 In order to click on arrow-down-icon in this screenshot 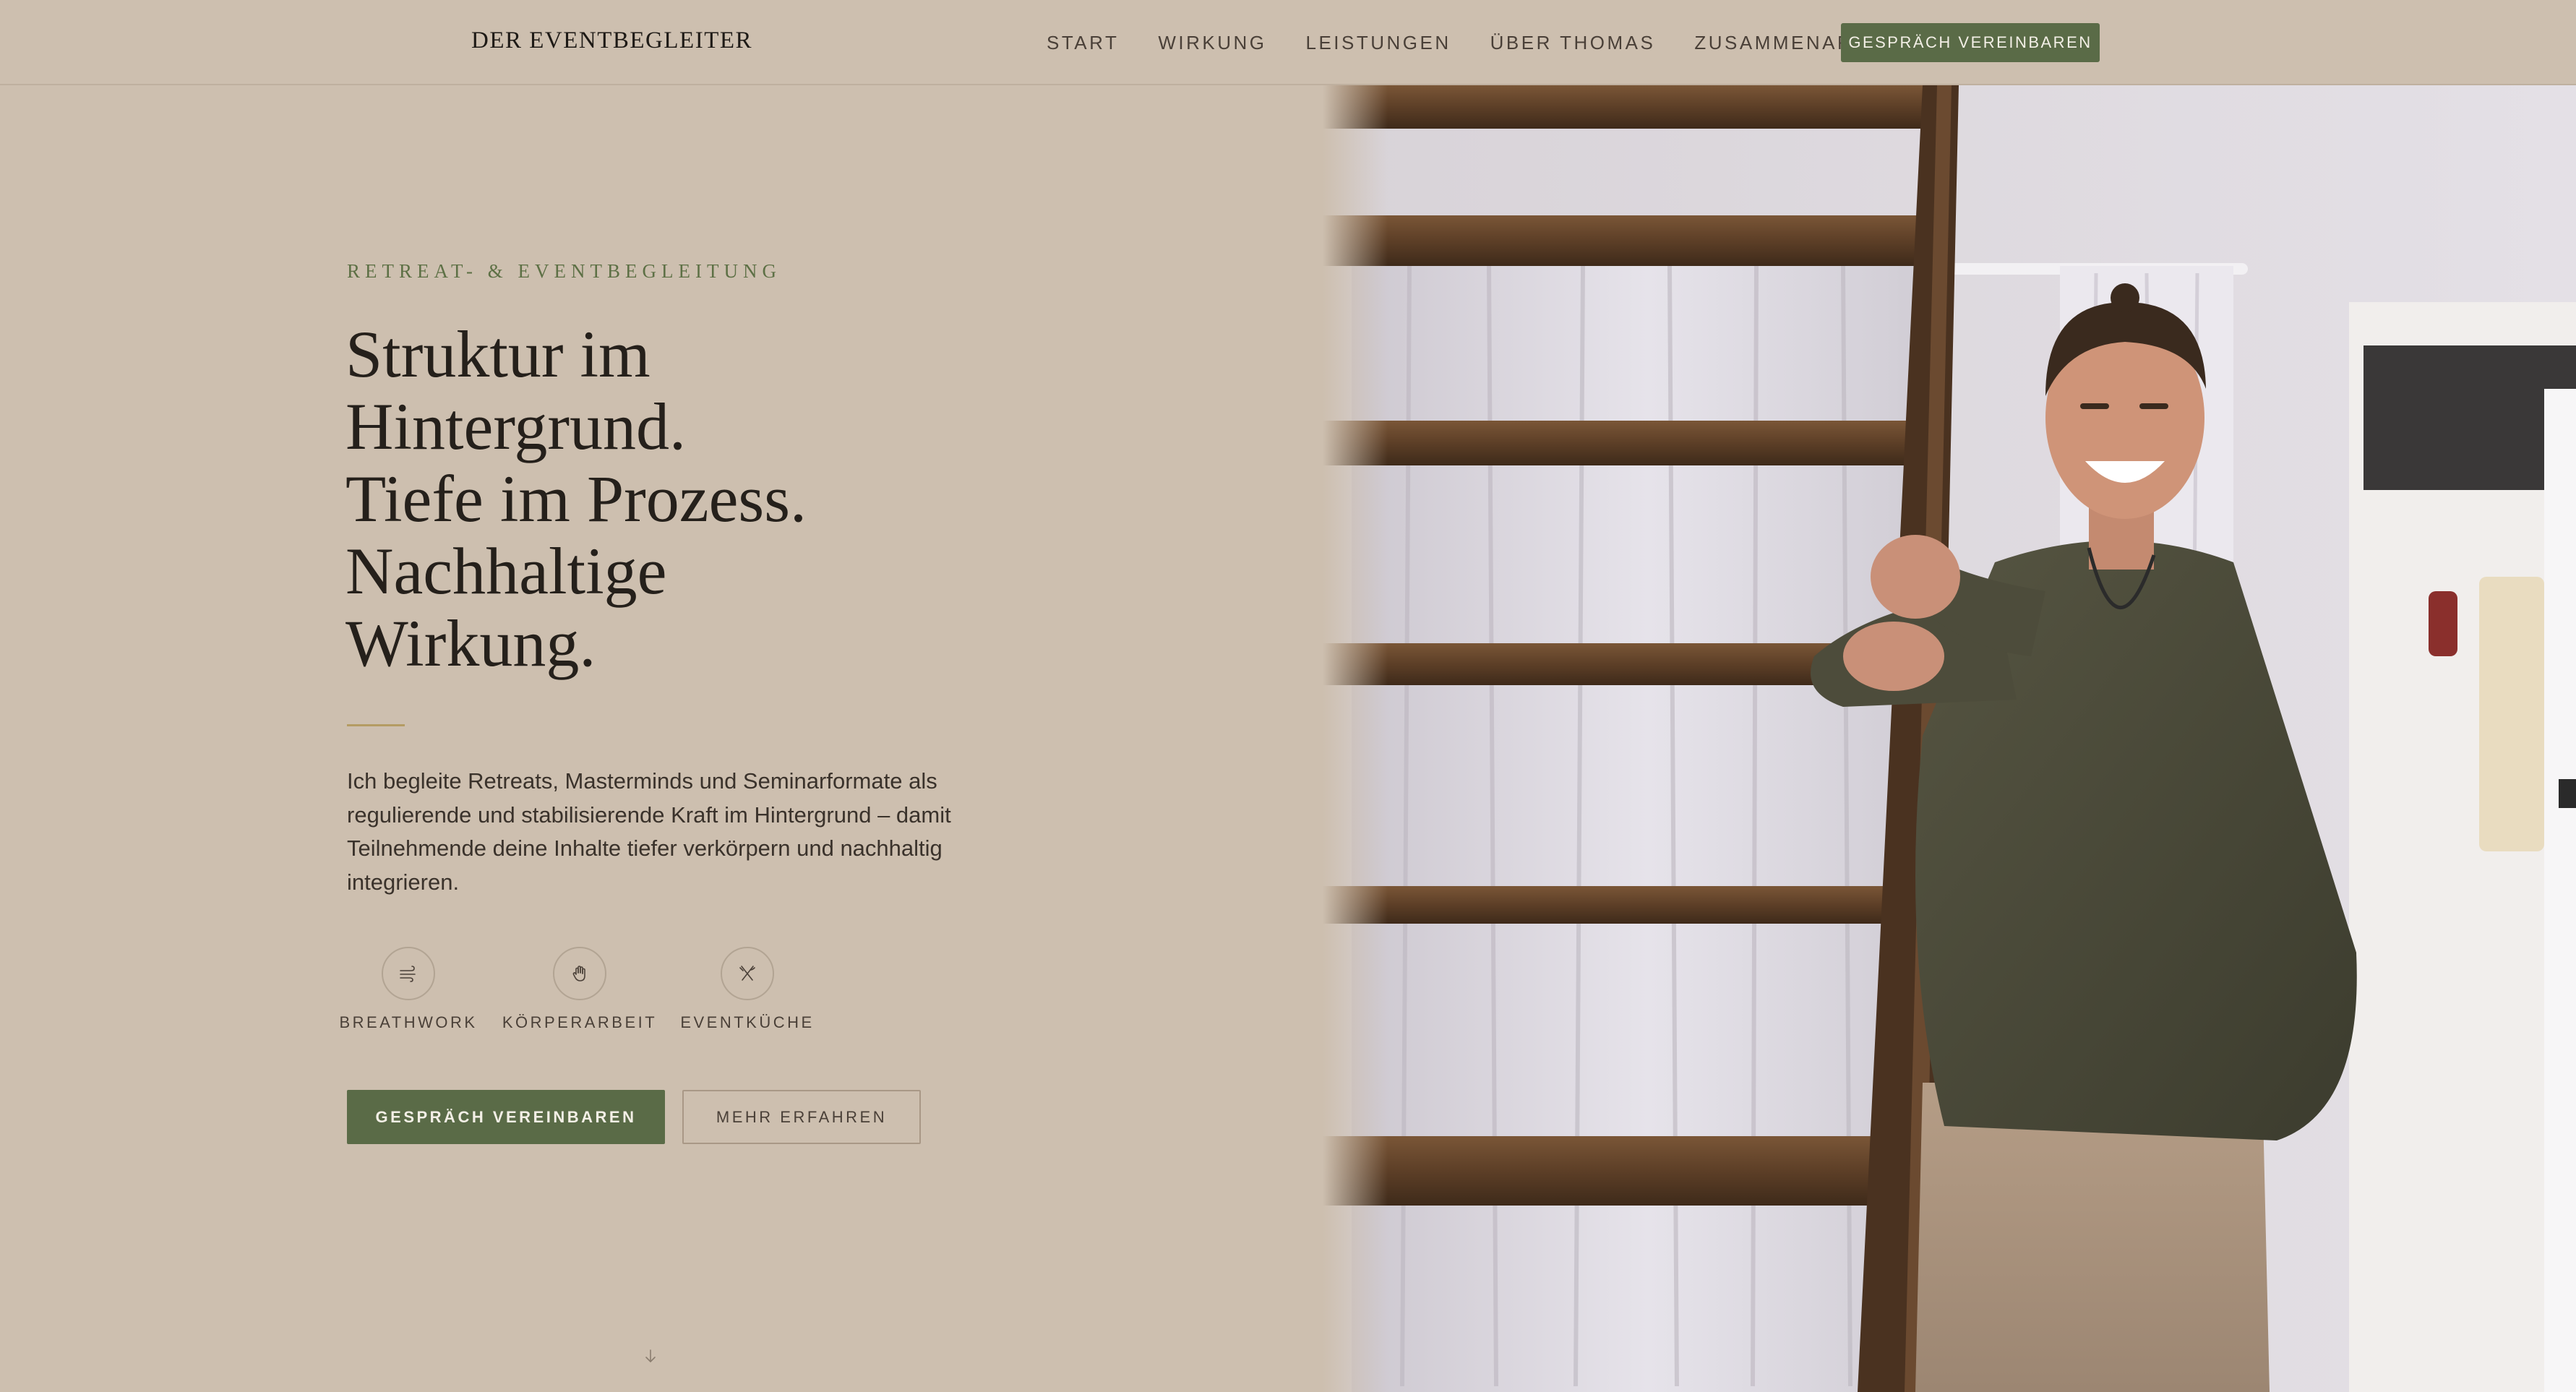, I will do `click(650, 1356)`.